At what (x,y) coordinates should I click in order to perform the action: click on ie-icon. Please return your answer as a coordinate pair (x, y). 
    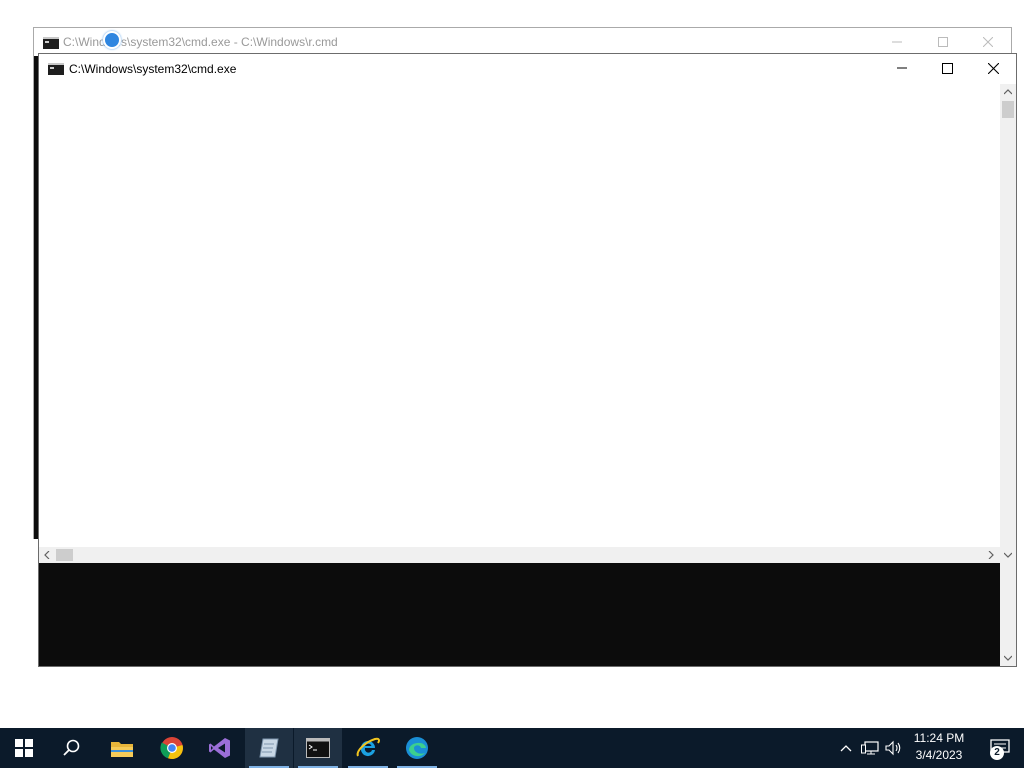
    Looking at the image, I should click on (368, 747).